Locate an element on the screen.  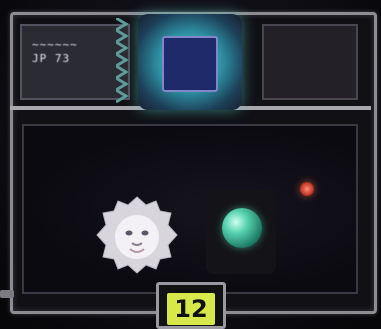
center-selected-slot is located at coordinates (190, 62).